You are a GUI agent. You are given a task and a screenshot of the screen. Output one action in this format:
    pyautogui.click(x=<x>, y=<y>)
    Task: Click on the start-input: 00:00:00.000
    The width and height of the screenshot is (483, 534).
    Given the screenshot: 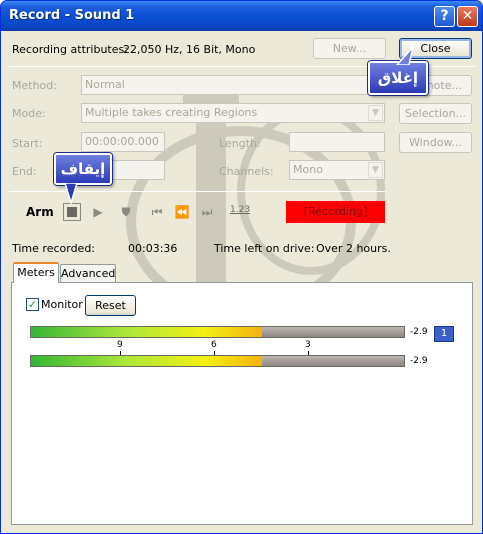 What is the action you would take?
    pyautogui.click(x=123, y=142)
    